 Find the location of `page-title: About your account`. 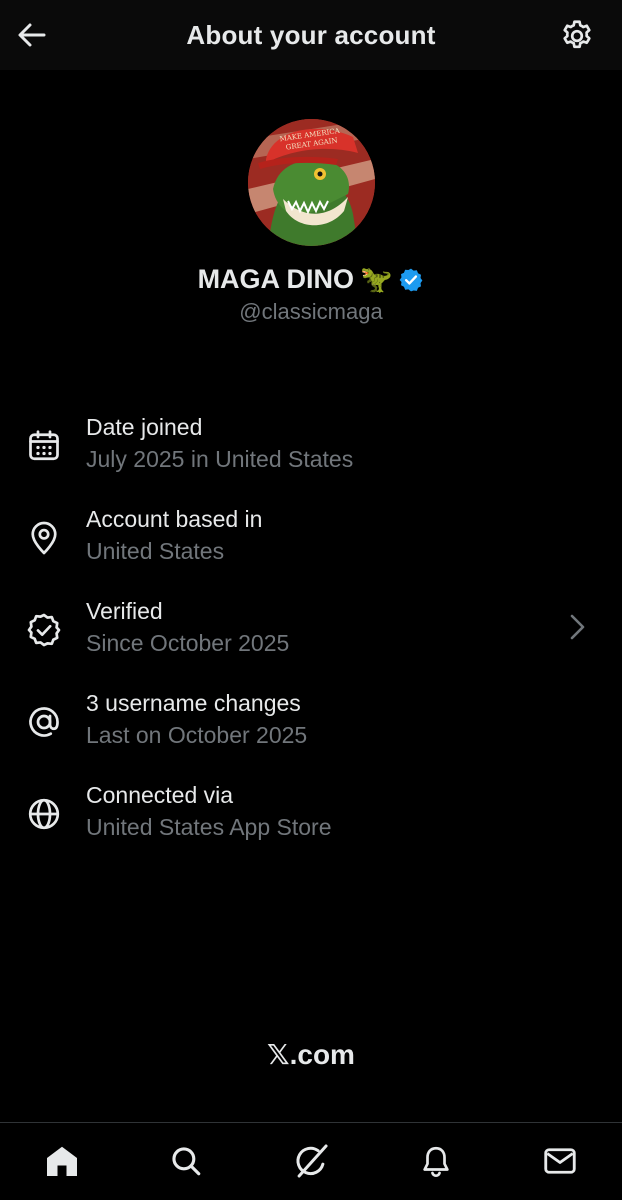

page-title: About your account is located at coordinates (311, 35).